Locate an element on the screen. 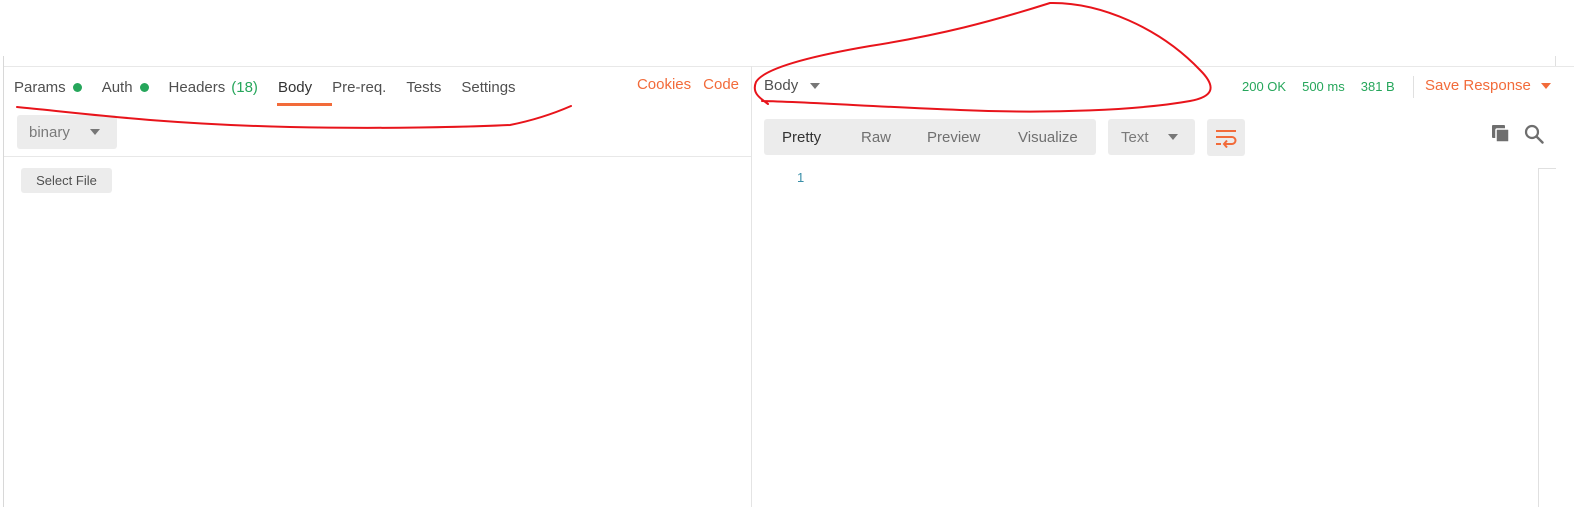  headers-count: (18) is located at coordinates (244, 87).